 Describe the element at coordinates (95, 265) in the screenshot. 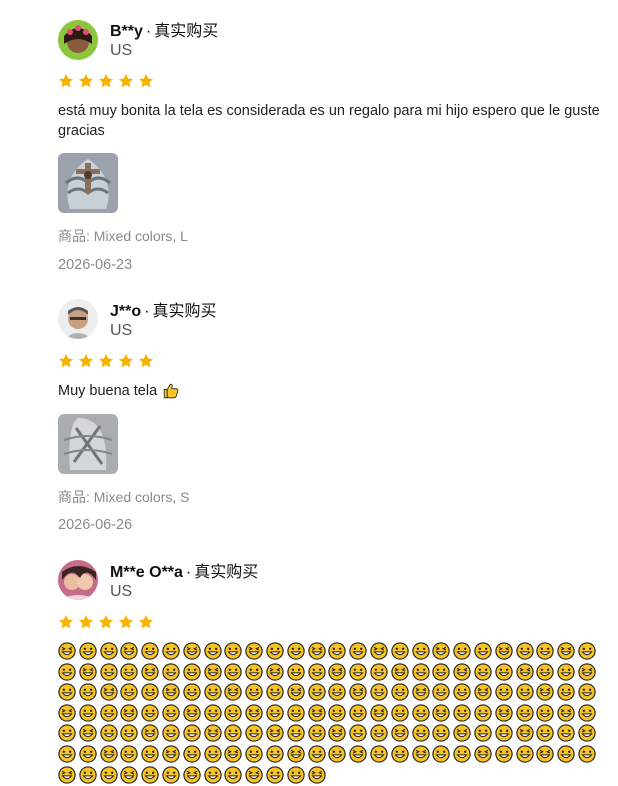

I see `review-date: 2026-06-23` at that location.